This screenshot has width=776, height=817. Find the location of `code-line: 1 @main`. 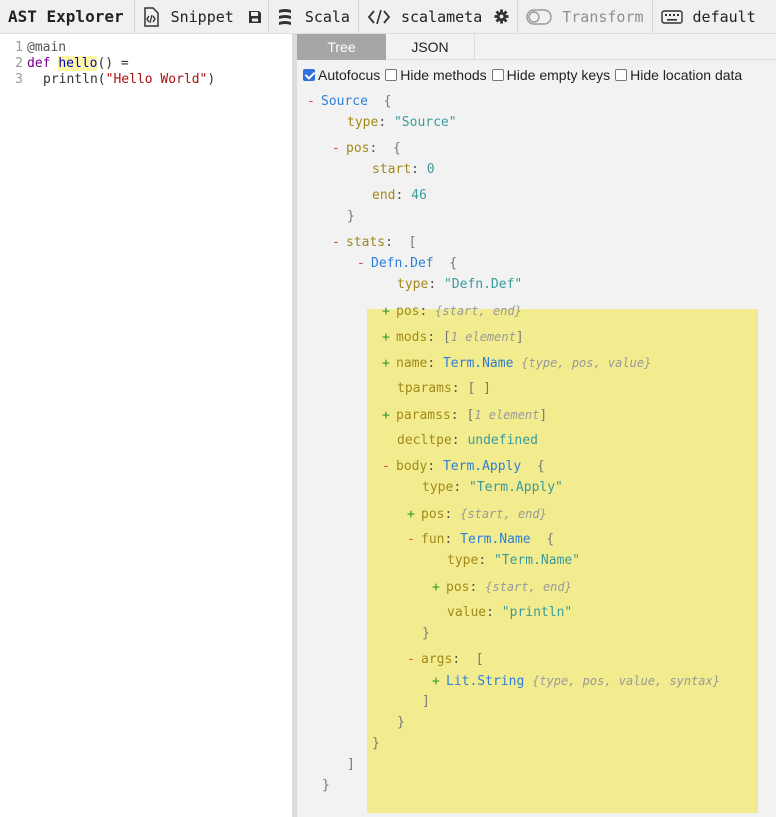

code-line: 1 @main is located at coordinates (146, 48).